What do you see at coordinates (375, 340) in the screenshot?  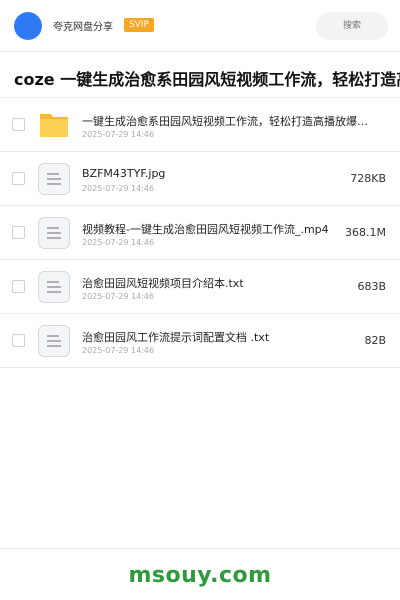 I see `item-size: 82B` at bounding box center [375, 340].